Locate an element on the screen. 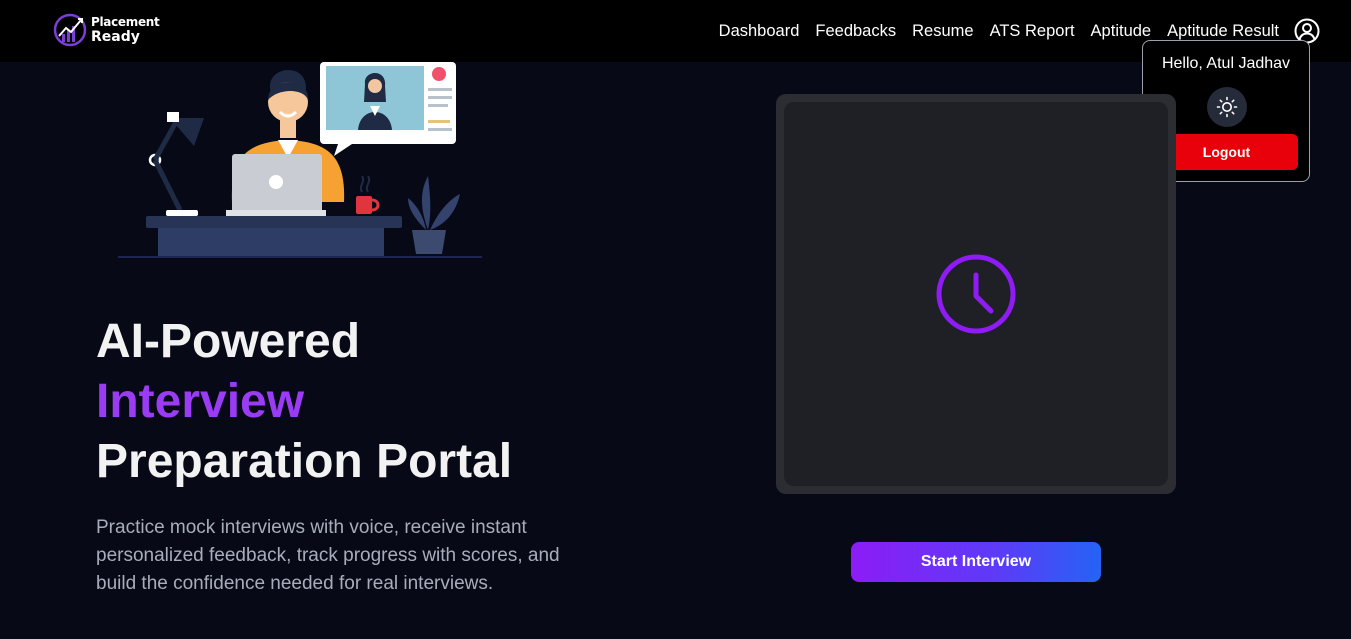 The image size is (1351, 639). nav-dashboard: Dashboard is located at coordinates (759, 31).